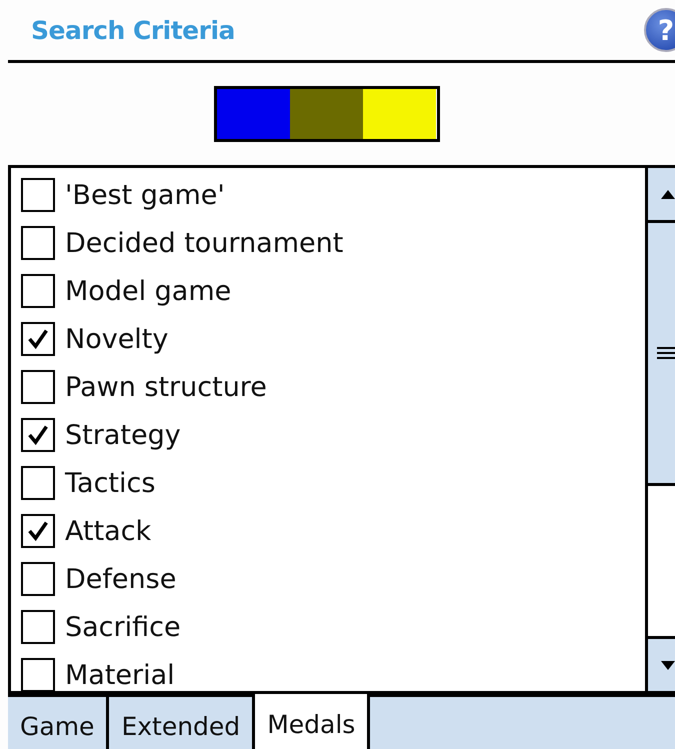 This screenshot has height=749, width=675. What do you see at coordinates (120, 675) in the screenshot?
I see `criteria-label: Material` at bounding box center [120, 675].